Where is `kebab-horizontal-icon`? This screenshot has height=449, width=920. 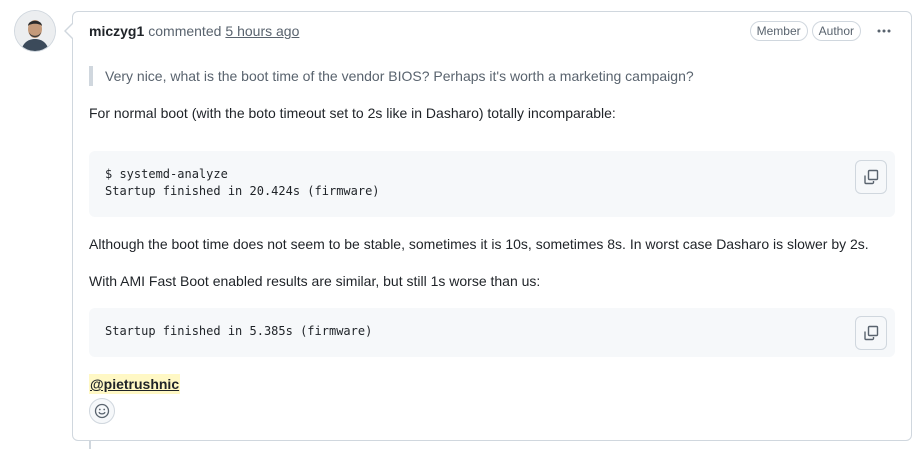
kebab-horizontal-icon is located at coordinates (884, 31).